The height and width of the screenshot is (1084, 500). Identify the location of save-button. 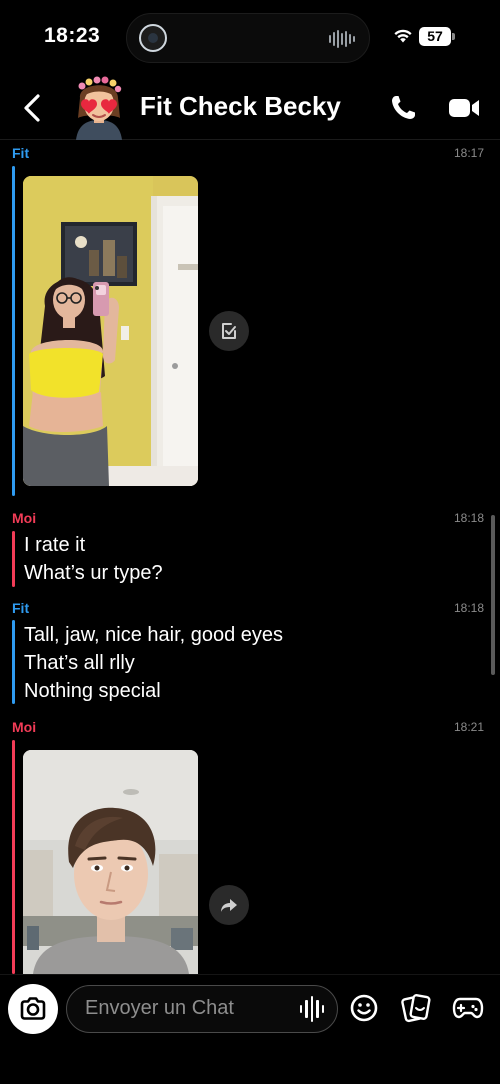
(229, 331).